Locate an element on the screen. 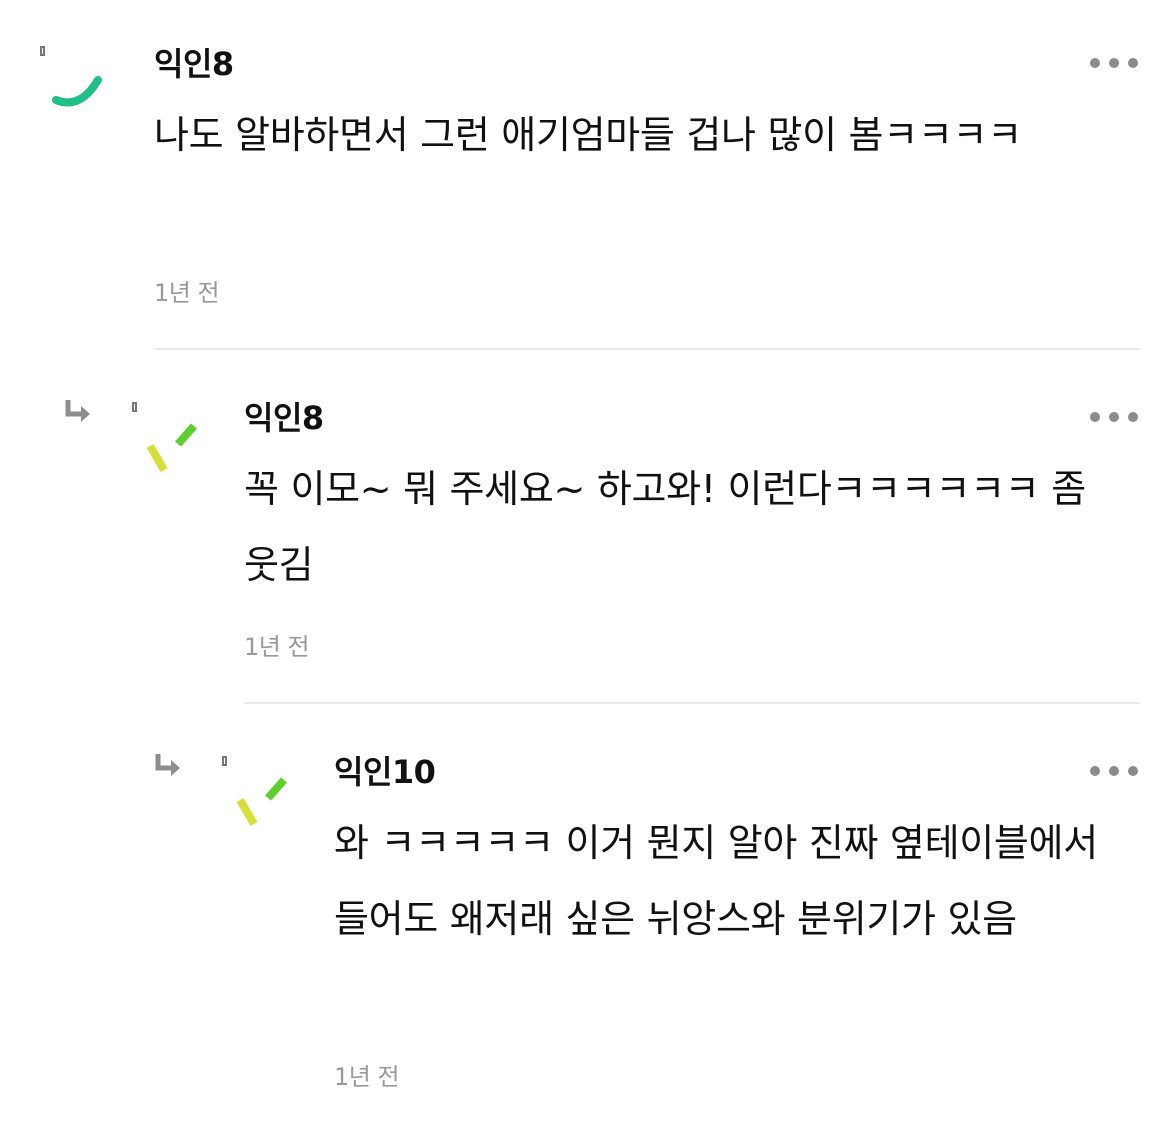 The image size is (1170, 1128). comment-text: 꼭 이모~ 뭐 주세요~ 하고와! 이런다ㅋㅋㅋㅋㅋㅋ 좀 웃김 is located at coordinates (665, 527).